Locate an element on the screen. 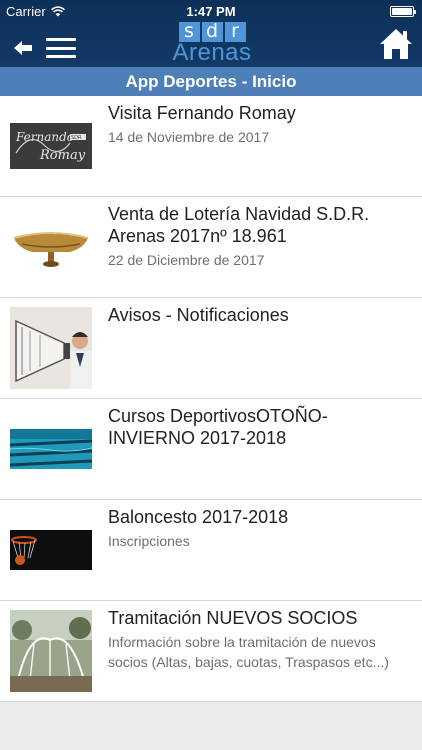 This screenshot has width=422, height=750. item-subtitle: 22 de Diciembre de 2017 is located at coordinates (186, 260).